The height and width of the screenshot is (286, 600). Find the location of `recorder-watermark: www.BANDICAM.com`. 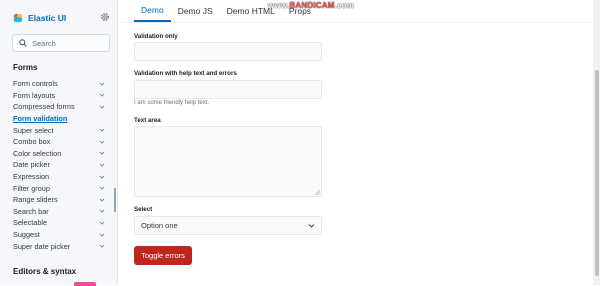

recorder-watermark: www.BANDICAM.com is located at coordinates (311, 5).